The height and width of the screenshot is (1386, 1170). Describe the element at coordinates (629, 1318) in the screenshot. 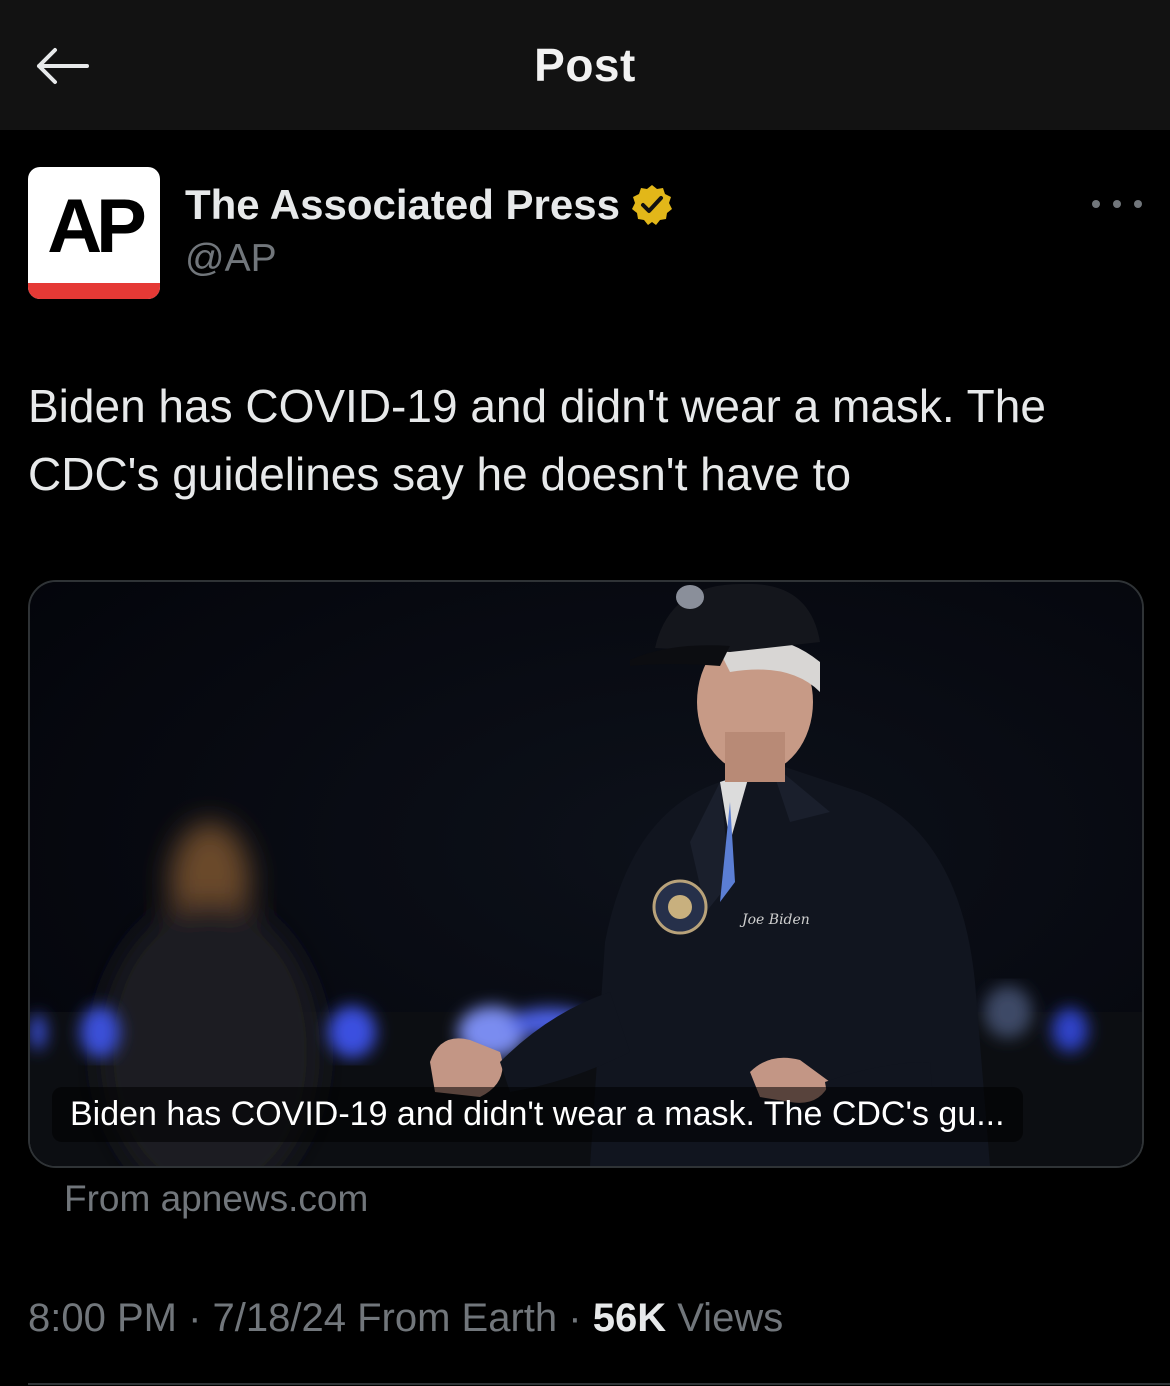

I see `views-count: 56K` at that location.